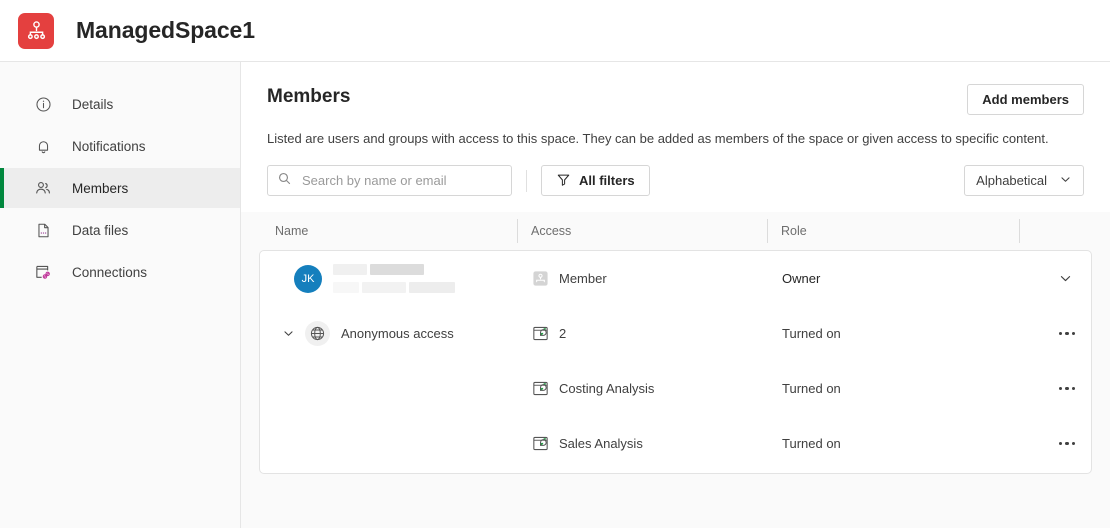 Image resolution: width=1110 pixels, height=528 pixels. I want to click on topbar: ManagedSpace1, so click(555, 31).